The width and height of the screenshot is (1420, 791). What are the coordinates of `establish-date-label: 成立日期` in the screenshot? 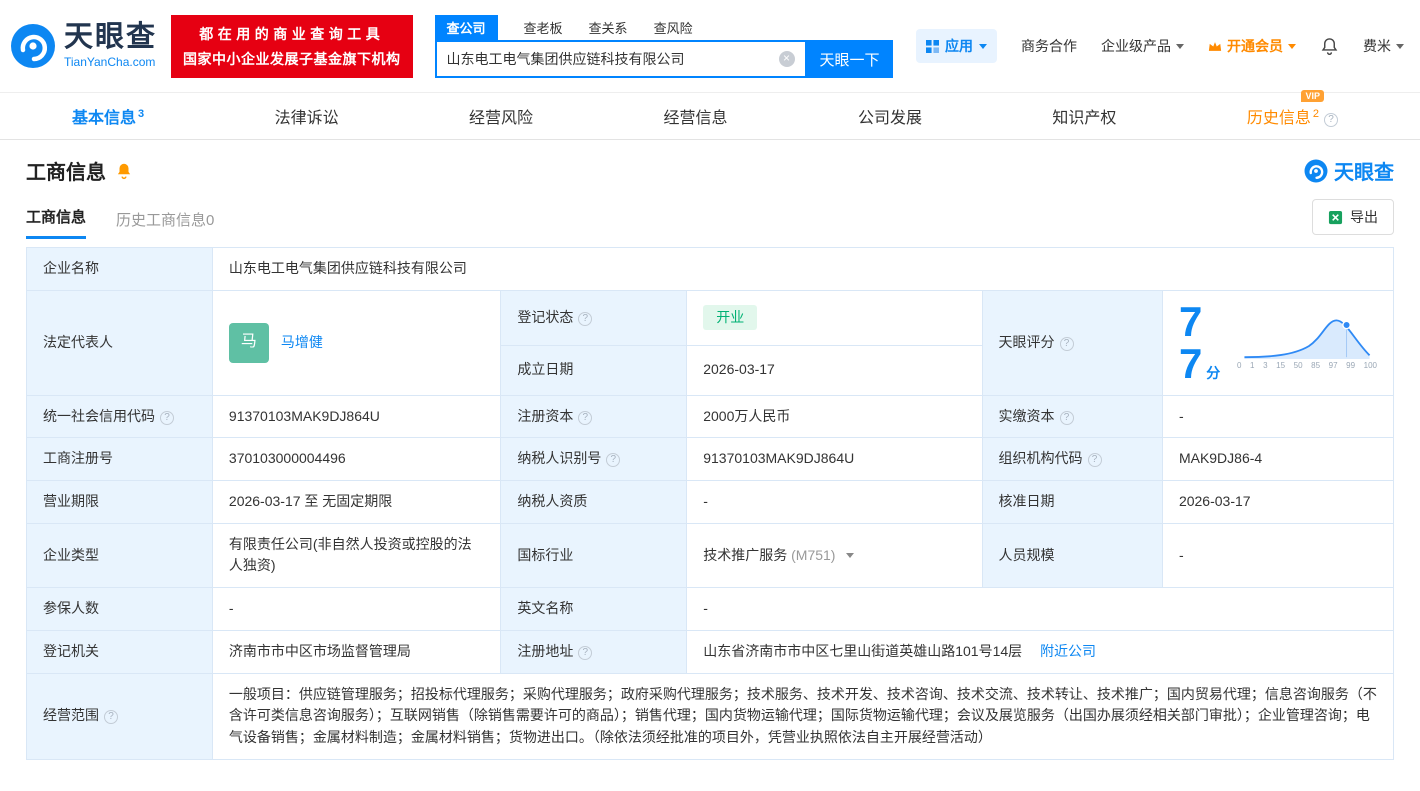 It's located at (594, 370).